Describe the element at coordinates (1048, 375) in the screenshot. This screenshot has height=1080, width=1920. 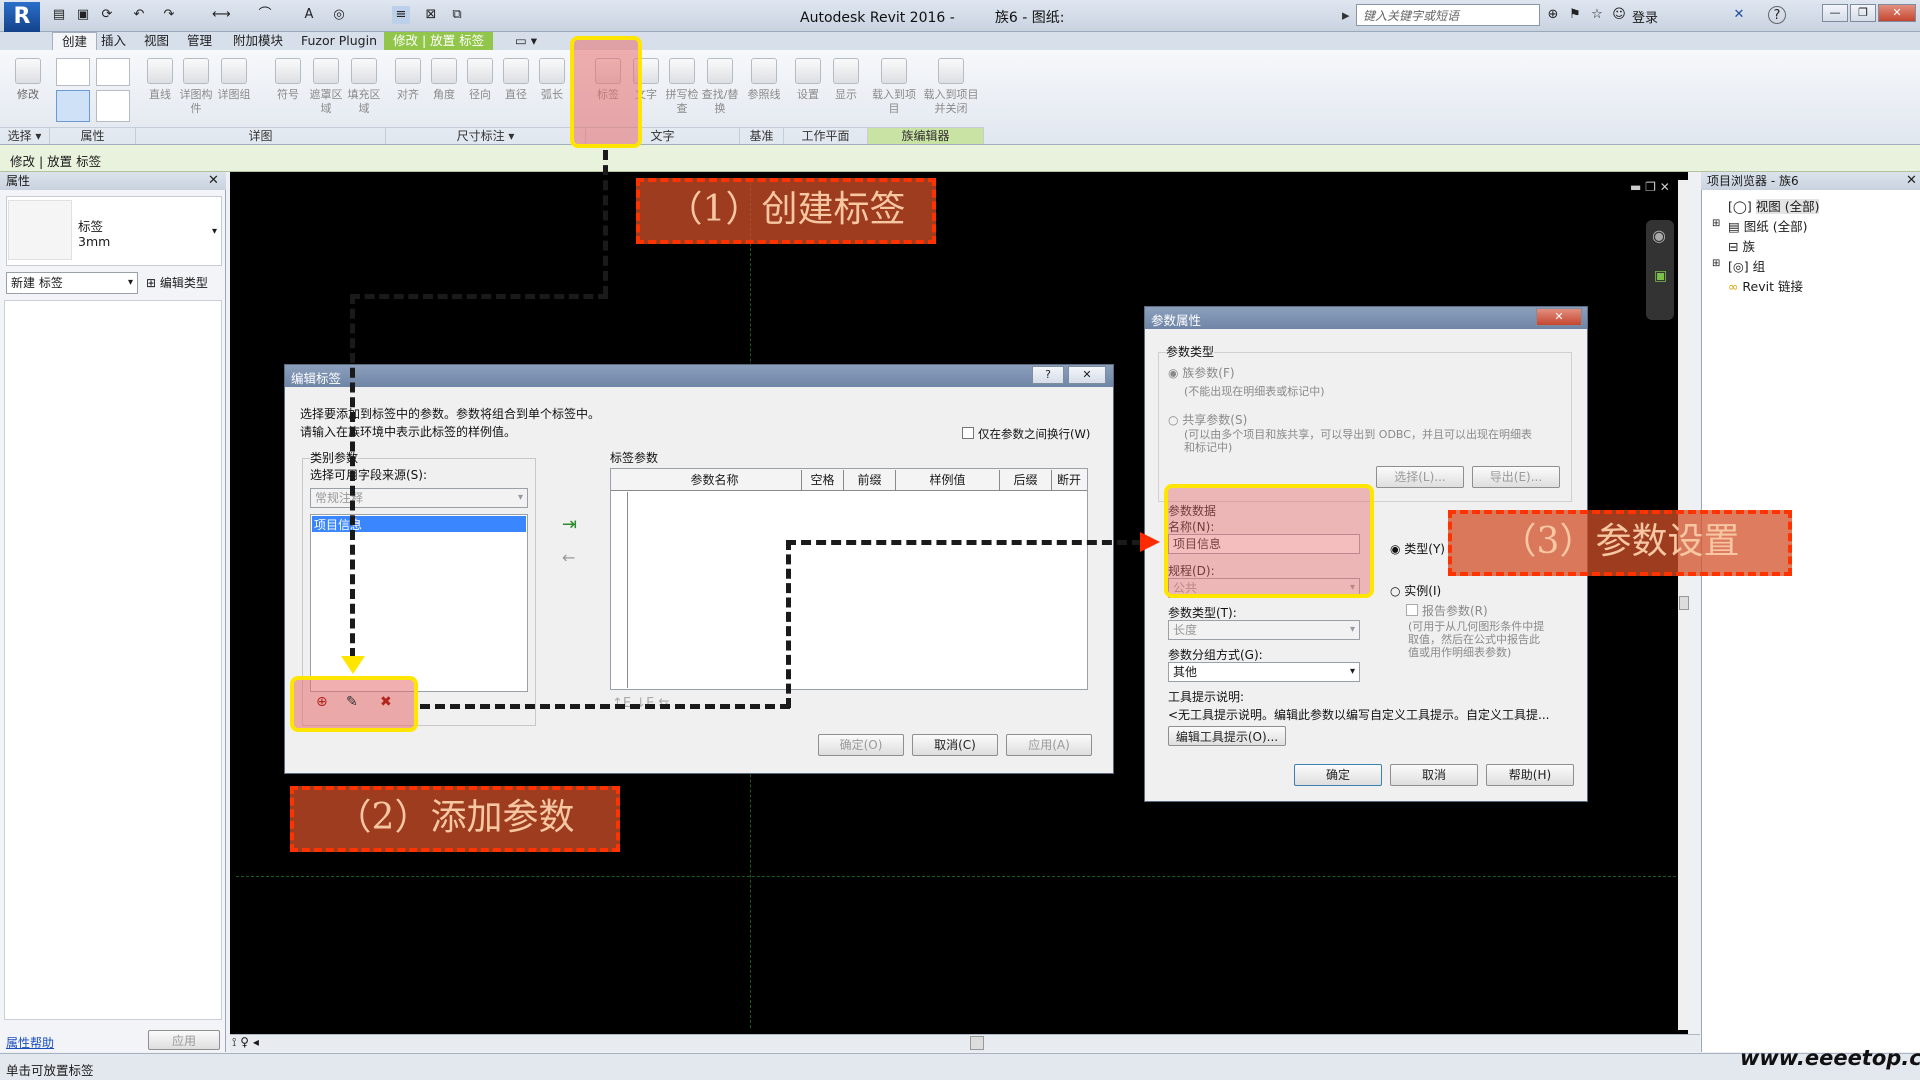
I see `edit-label-help-icon: ?` at that location.